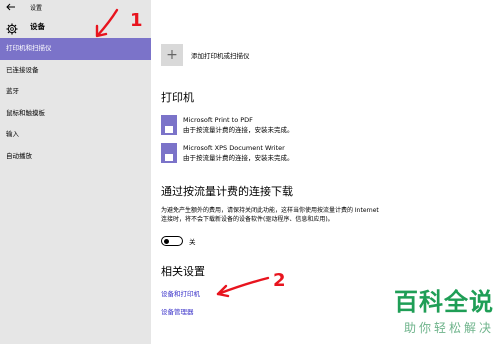 The image size is (500, 344). What do you see at coordinates (75, 49) in the screenshot?
I see `sidebar-item-printers-scanners: 打印机和扫描仪` at bounding box center [75, 49].